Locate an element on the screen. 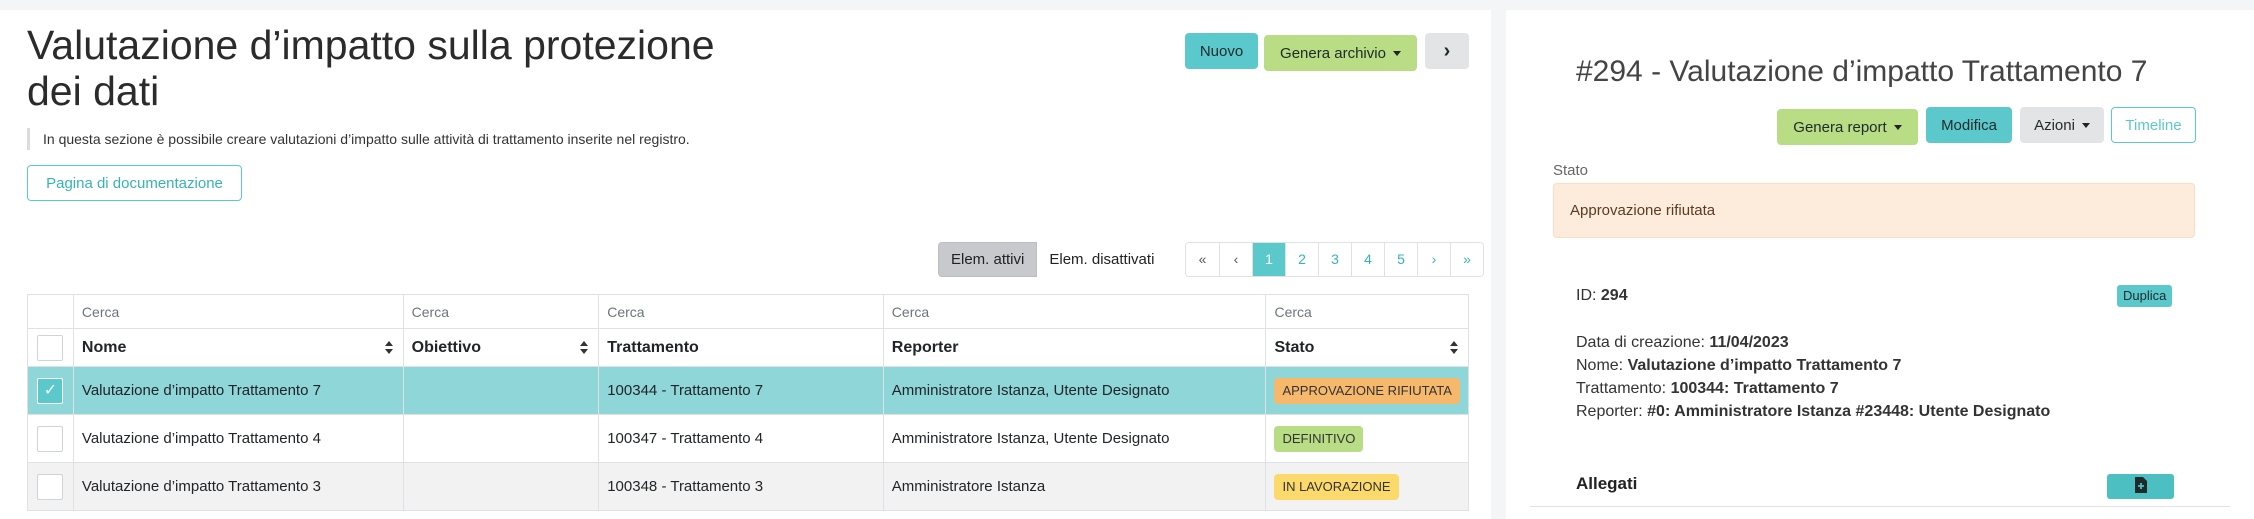  reporter-label: Reporter: is located at coordinates (1609, 411).